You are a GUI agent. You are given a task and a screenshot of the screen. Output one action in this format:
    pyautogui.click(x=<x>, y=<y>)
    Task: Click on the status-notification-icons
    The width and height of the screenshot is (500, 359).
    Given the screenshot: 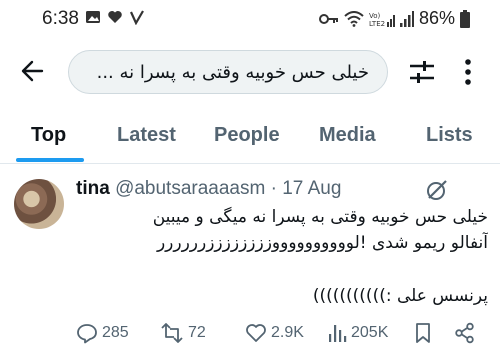 What is the action you would take?
    pyautogui.click(x=115, y=17)
    